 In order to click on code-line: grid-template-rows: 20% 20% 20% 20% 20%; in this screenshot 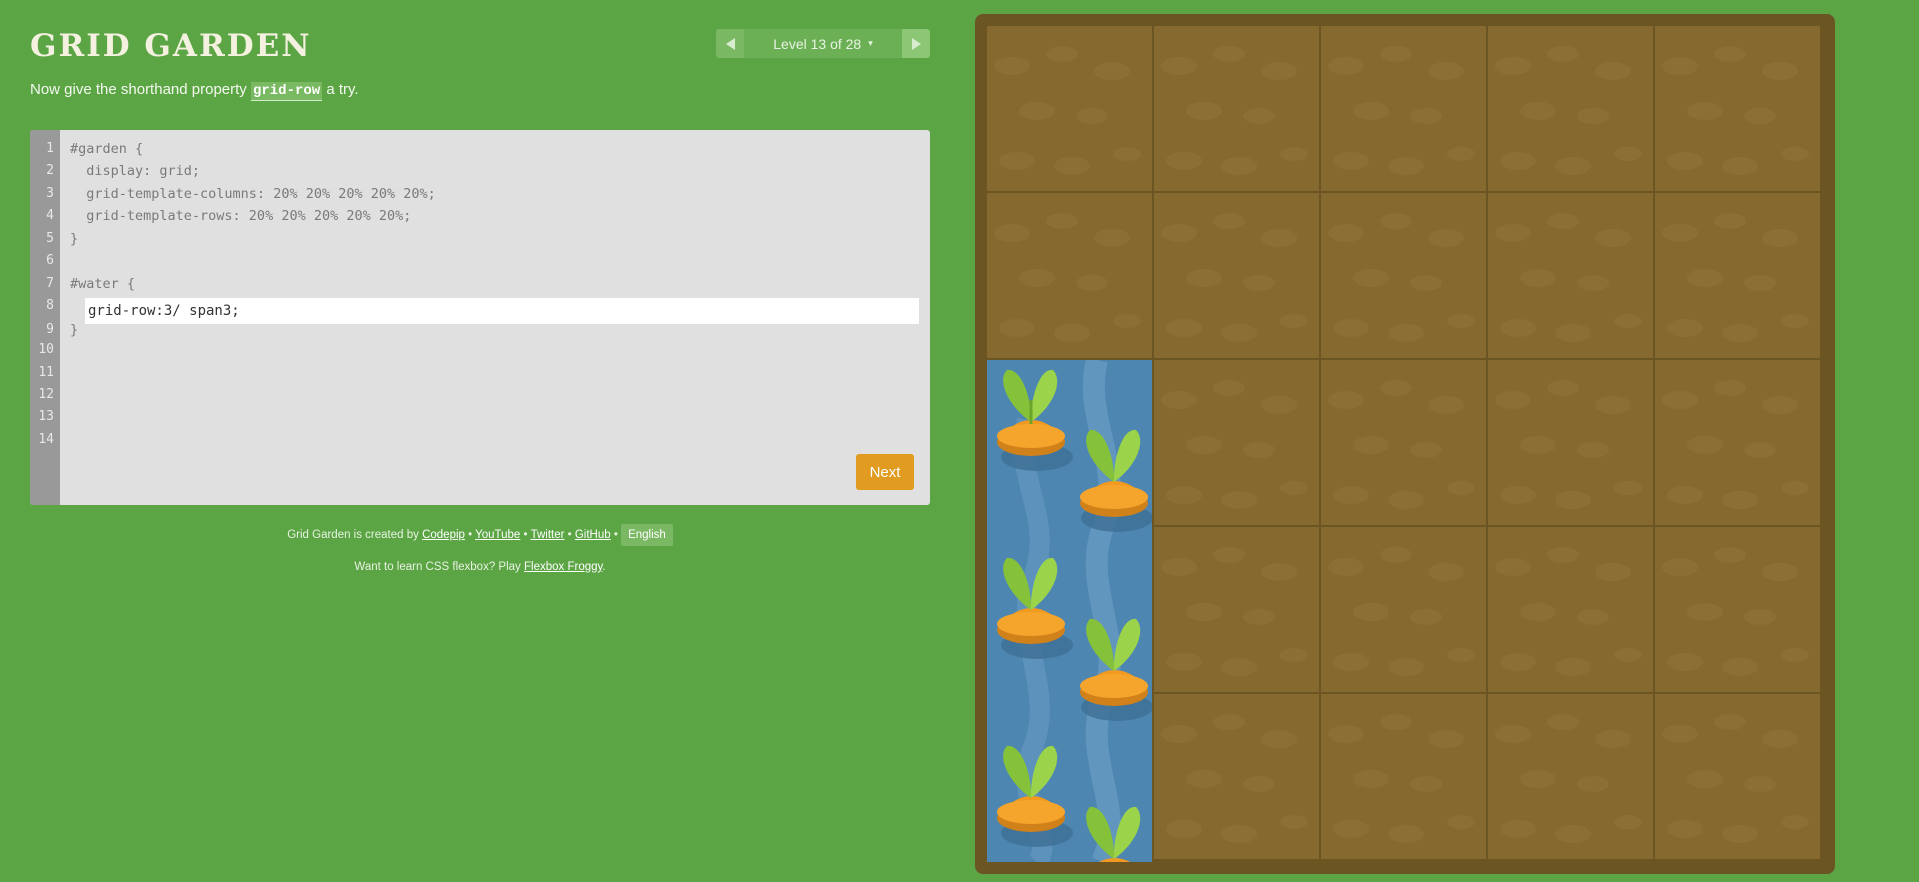, I will do `click(241, 216)`.